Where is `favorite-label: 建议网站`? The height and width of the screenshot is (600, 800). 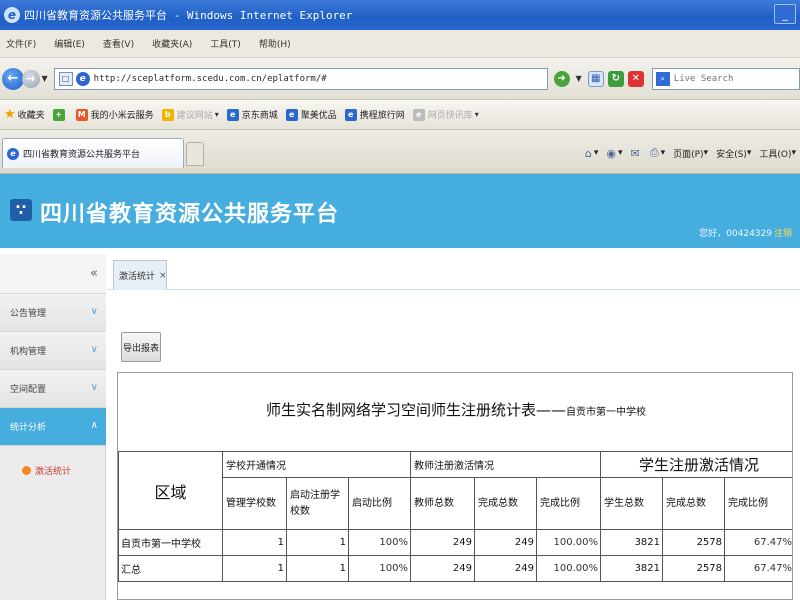
favorite-label: 建议网站 is located at coordinates (194, 116).